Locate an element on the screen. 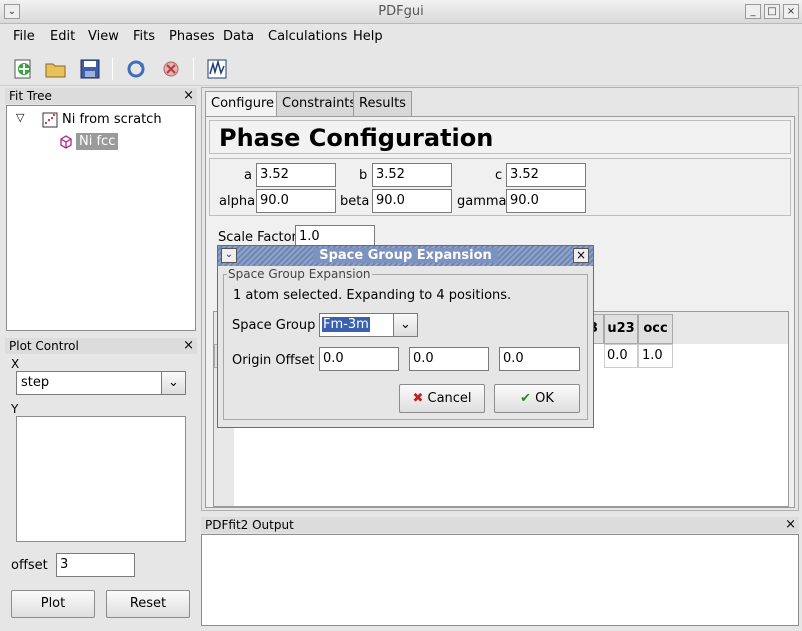 This screenshot has width=802, height=631. fit-tree-header: Fit Tree × is located at coordinates (101, 96).